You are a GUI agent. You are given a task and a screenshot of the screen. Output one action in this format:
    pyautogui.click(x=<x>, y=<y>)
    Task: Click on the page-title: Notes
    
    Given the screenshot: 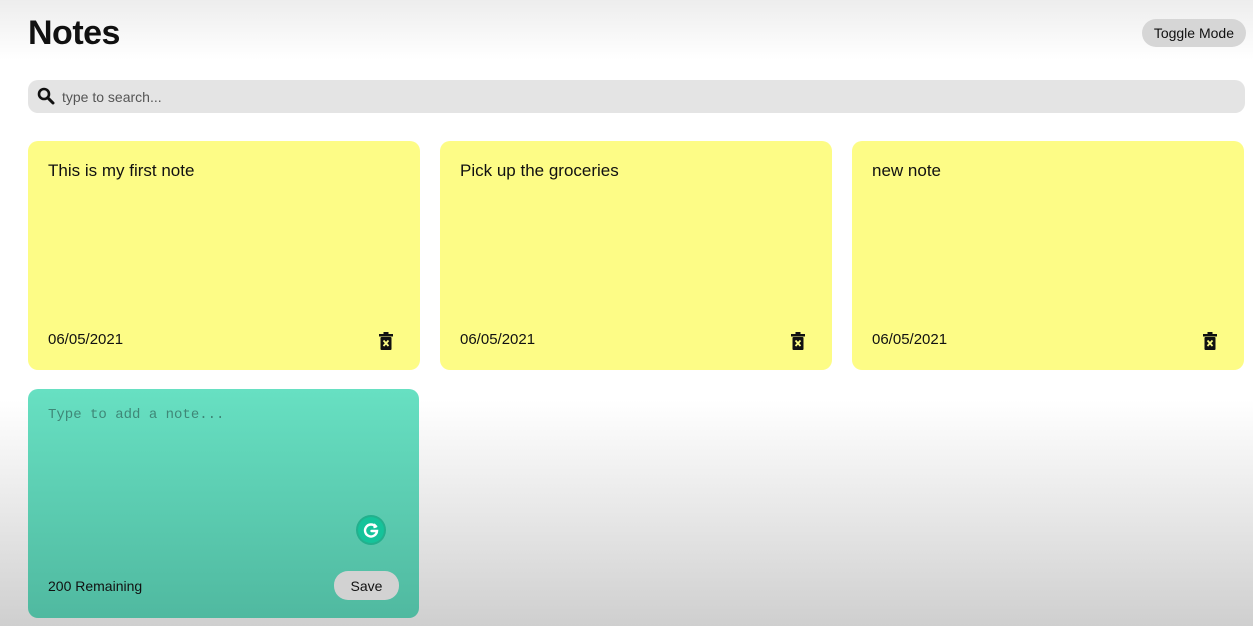 What is the action you would take?
    pyautogui.click(x=74, y=33)
    